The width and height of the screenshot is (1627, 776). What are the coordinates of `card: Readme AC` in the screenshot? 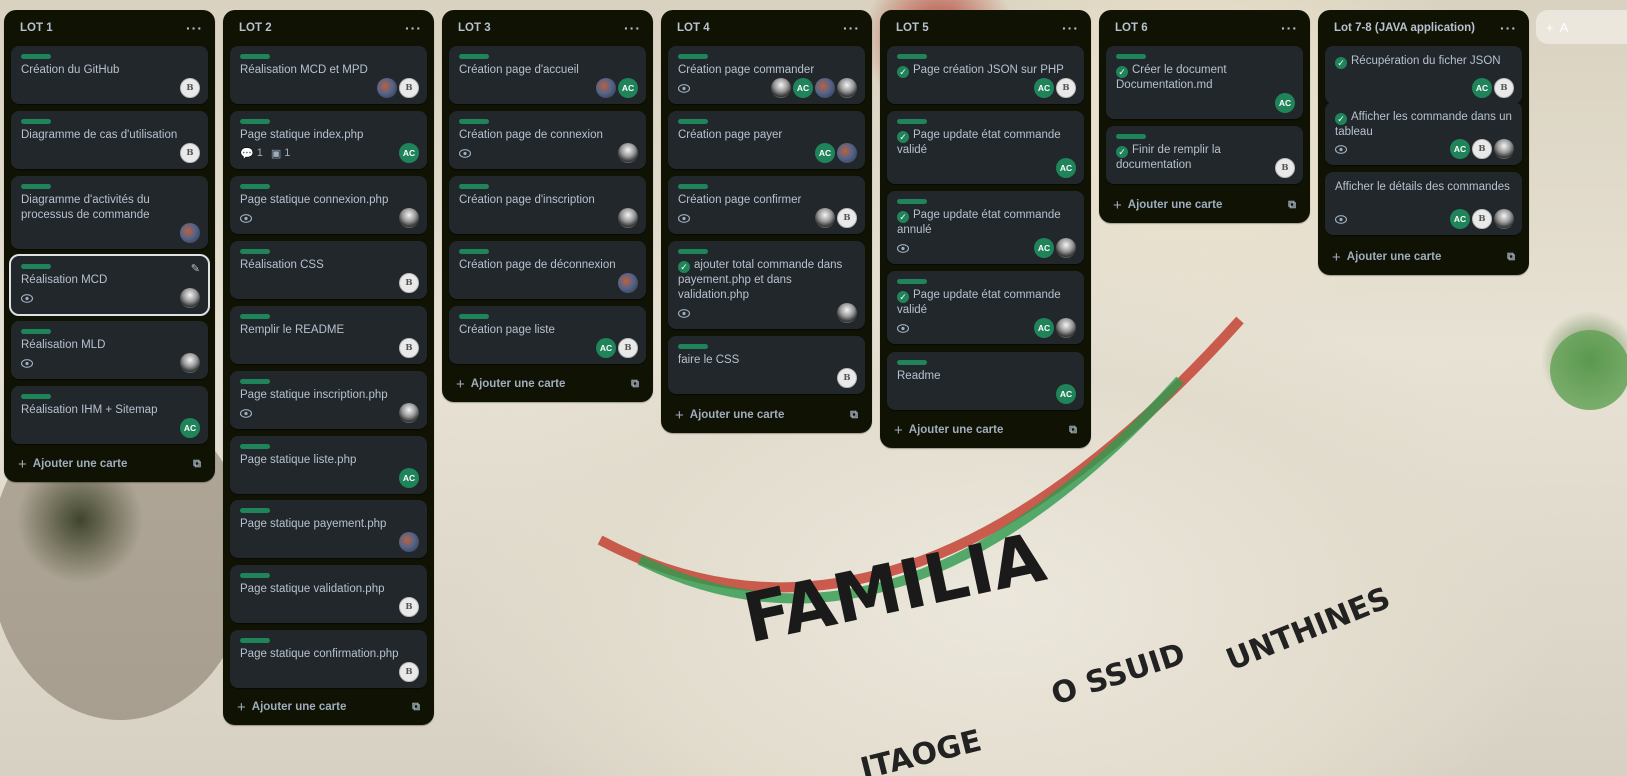 It's located at (985, 381).